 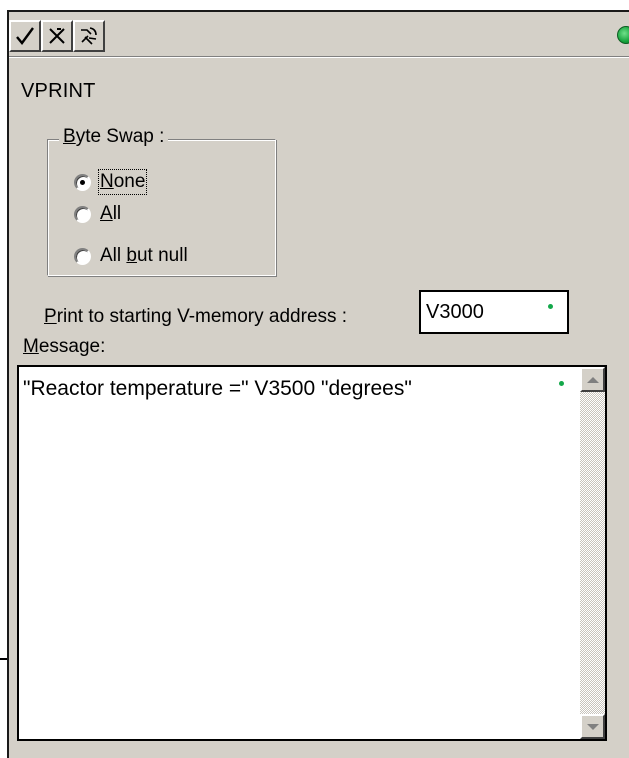 I want to click on valid-dot-icon, so click(x=550, y=306).